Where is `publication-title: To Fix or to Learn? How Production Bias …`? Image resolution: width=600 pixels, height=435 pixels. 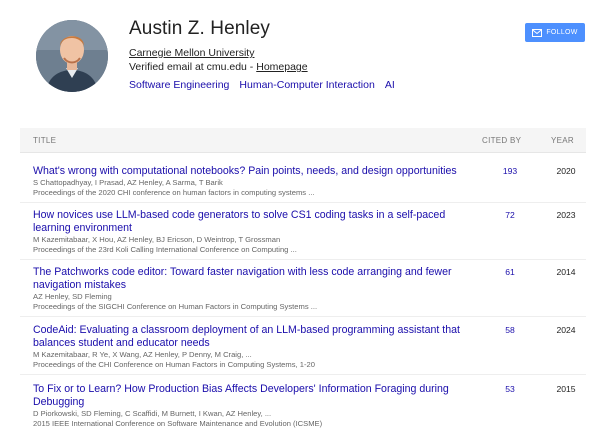 publication-title: To Fix or to Learn? How Production Bias … is located at coordinates (253, 395).